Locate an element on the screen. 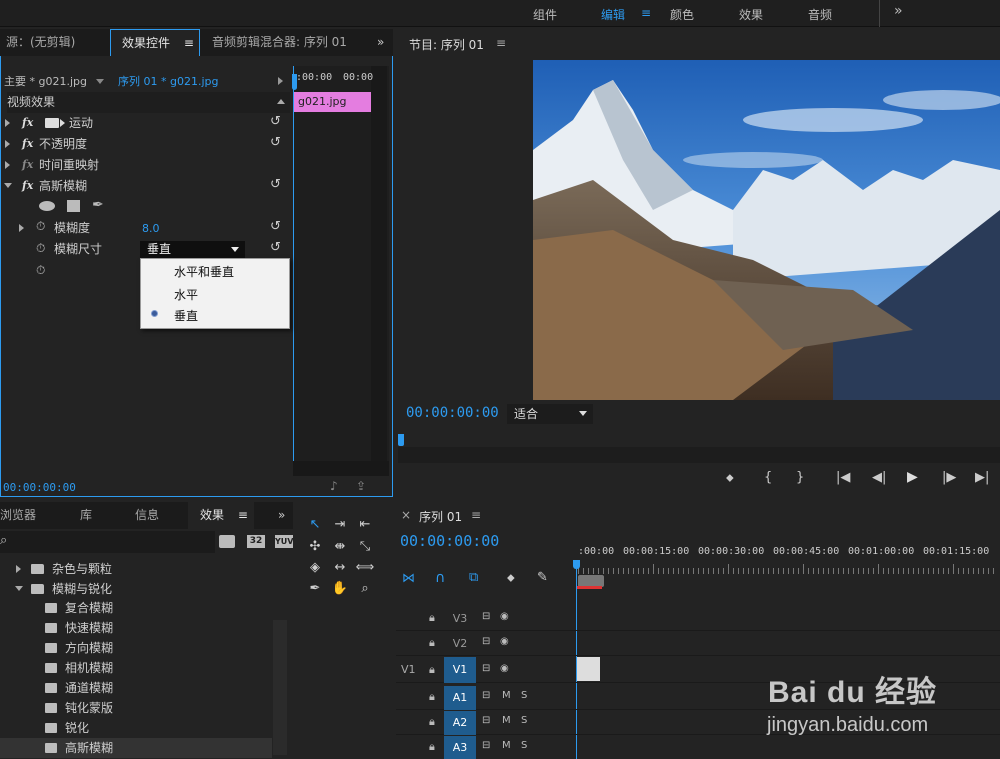 Image resolution: width=1000 pixels, height=759 pixels. dimension-chevron-icon is located at coordinates (235, 249).